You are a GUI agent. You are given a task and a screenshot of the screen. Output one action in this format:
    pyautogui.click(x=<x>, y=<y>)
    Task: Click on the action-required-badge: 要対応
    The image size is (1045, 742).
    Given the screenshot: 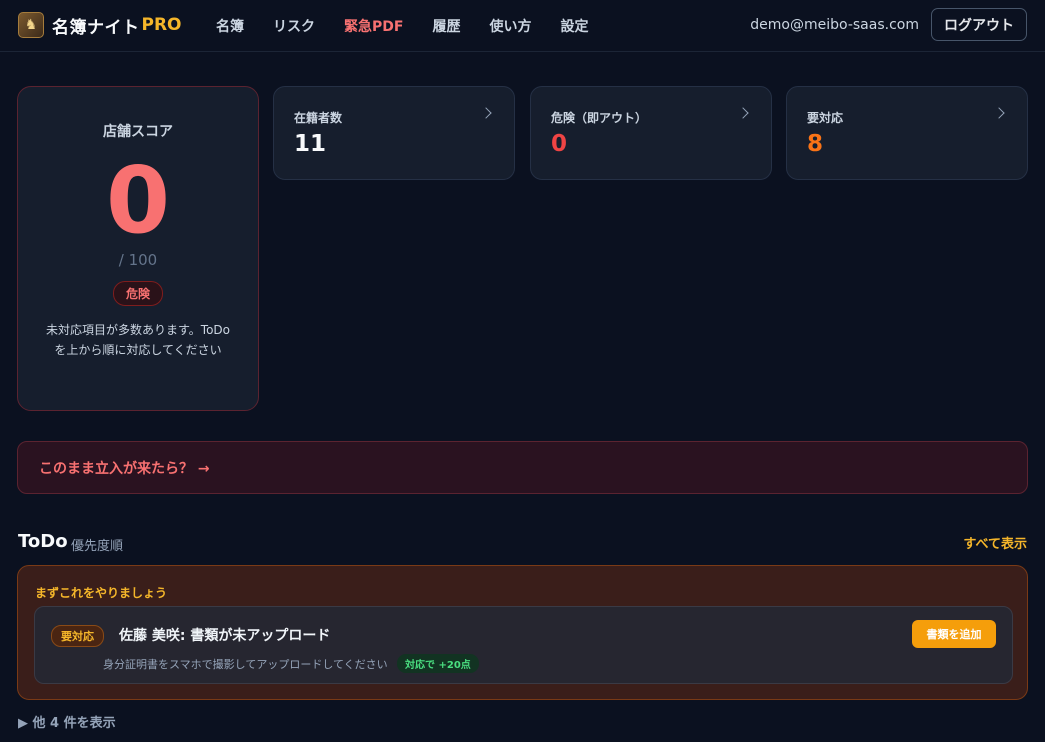 What is the action you would take?
    pyautogui.click(x=77, y=636)
    